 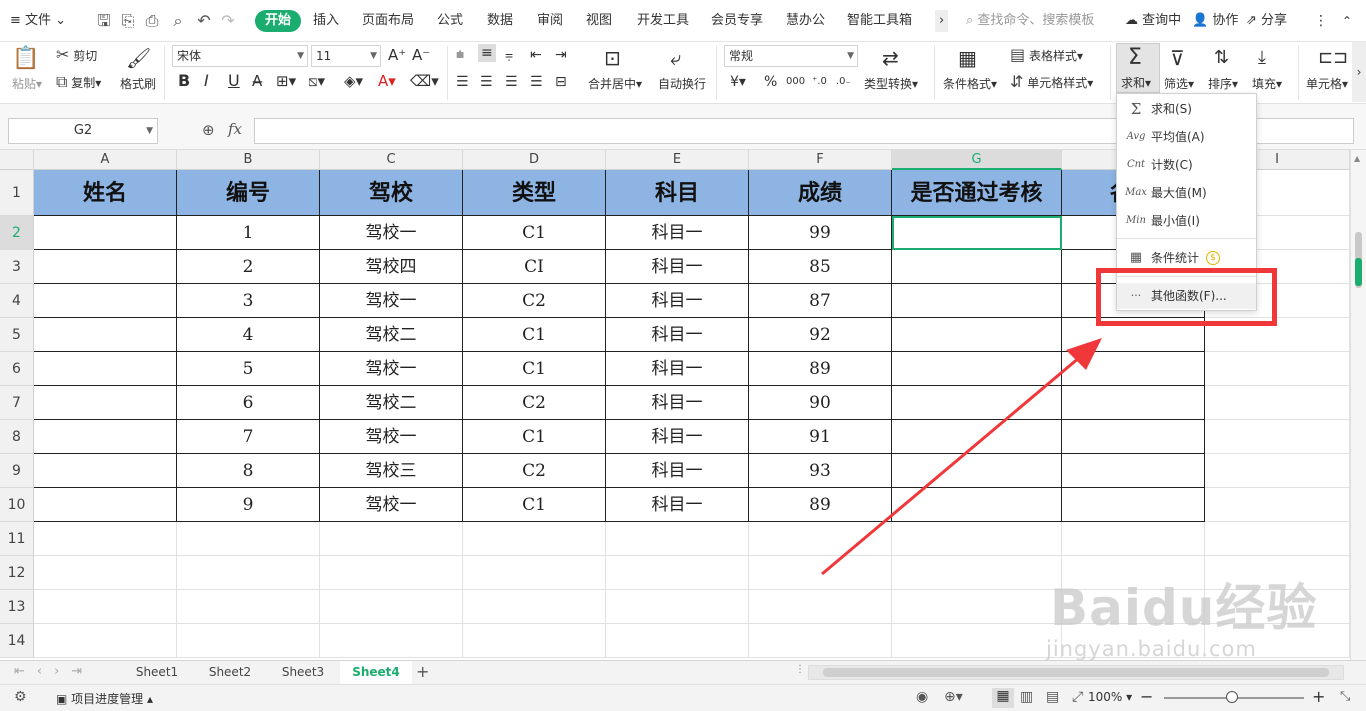 What do you see at coordinates (1110, 697) in the screenshot?
I see `zoom-level: 100% ▾` at bounding box center [1110, 697].